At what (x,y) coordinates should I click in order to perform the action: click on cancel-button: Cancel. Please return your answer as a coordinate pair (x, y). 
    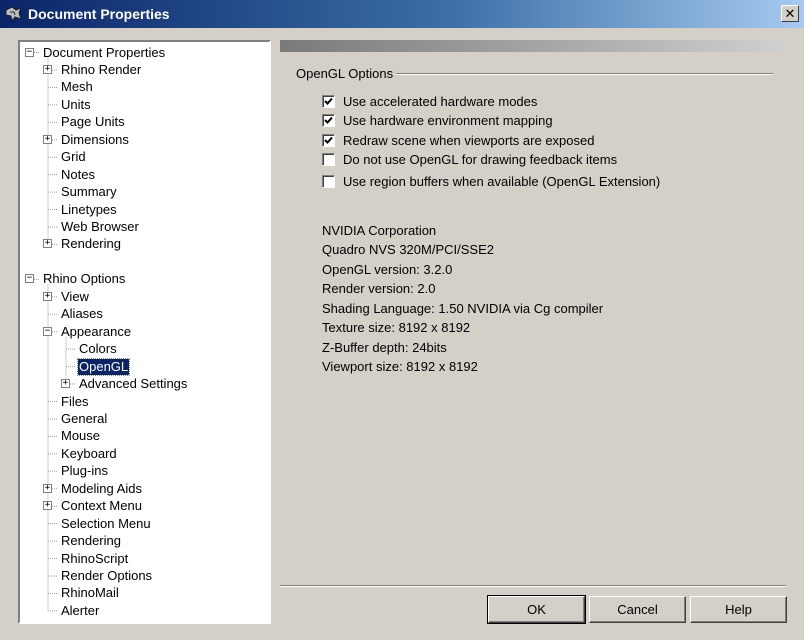
    Looking at the image, I should click on (637, 609).